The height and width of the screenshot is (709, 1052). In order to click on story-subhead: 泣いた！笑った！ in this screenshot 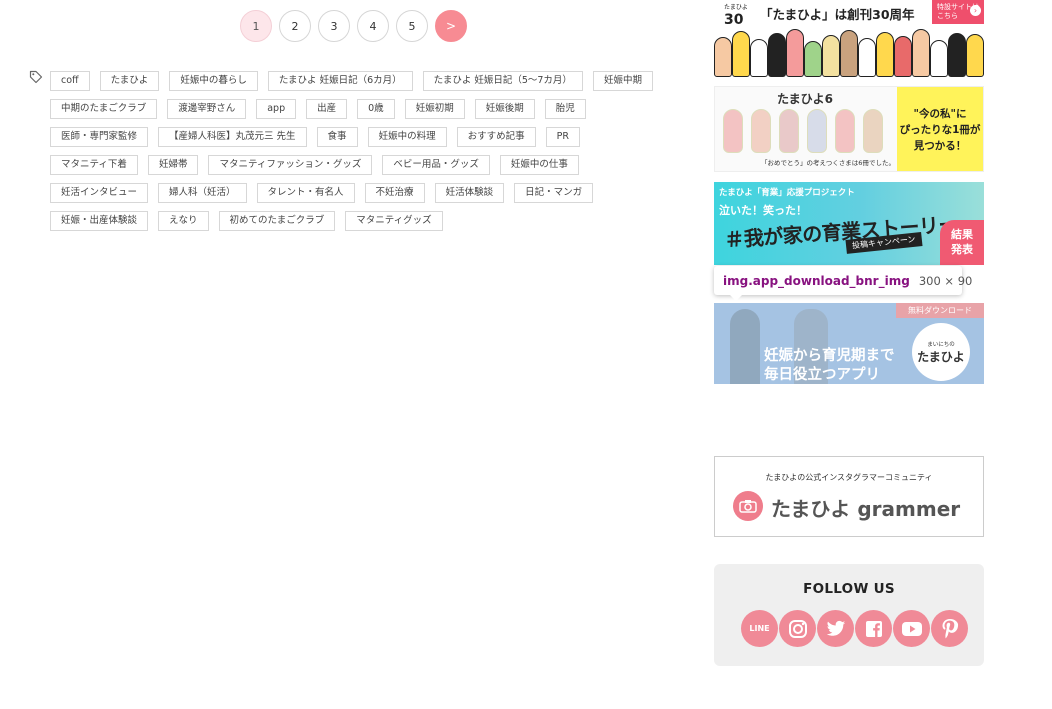, I will do `click(763, 210)`.